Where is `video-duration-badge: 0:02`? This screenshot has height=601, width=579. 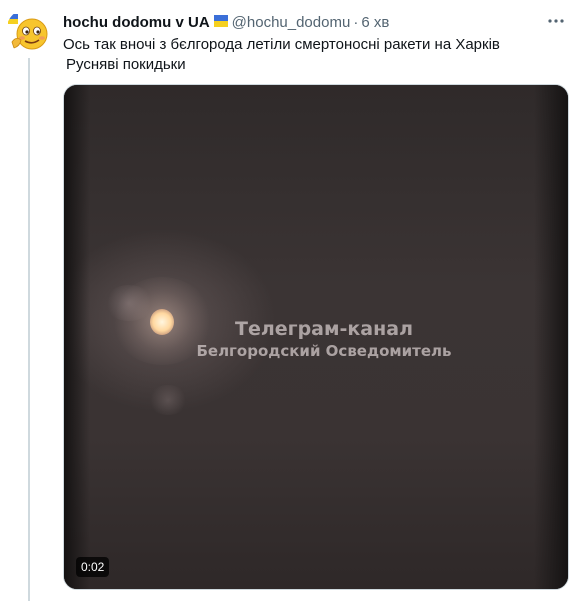 video-duration-badge: 0:02 is located at coordinates (93, 567).